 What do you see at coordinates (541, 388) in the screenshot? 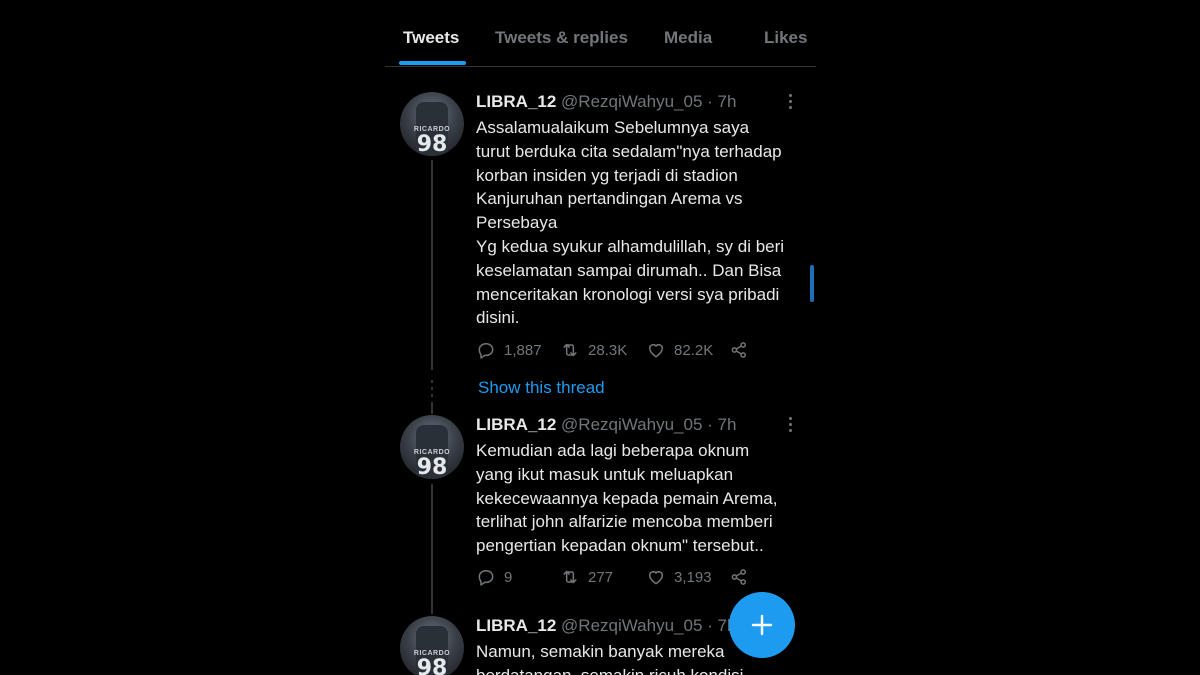
I see `show-thread-link: Show this thread` at bounding box center [541, 388].